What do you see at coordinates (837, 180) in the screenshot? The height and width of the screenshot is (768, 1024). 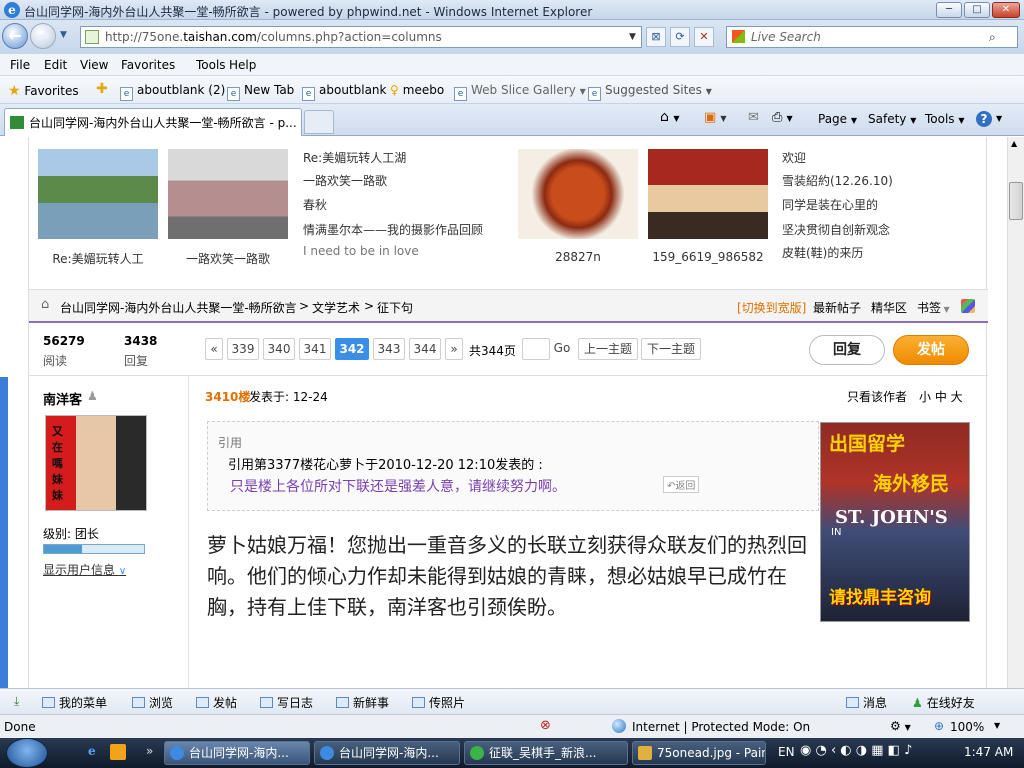 I see `hot-link-2: 雪装紹約(12.26.10)` at bounding box center [837, 180].